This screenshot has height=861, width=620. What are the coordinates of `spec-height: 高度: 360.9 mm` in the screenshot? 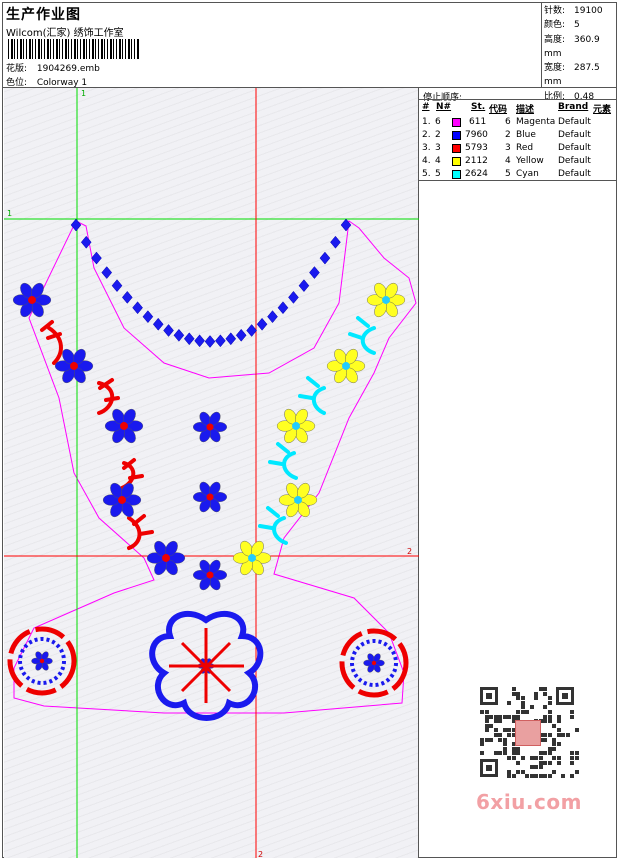 It's located at (572, 46).